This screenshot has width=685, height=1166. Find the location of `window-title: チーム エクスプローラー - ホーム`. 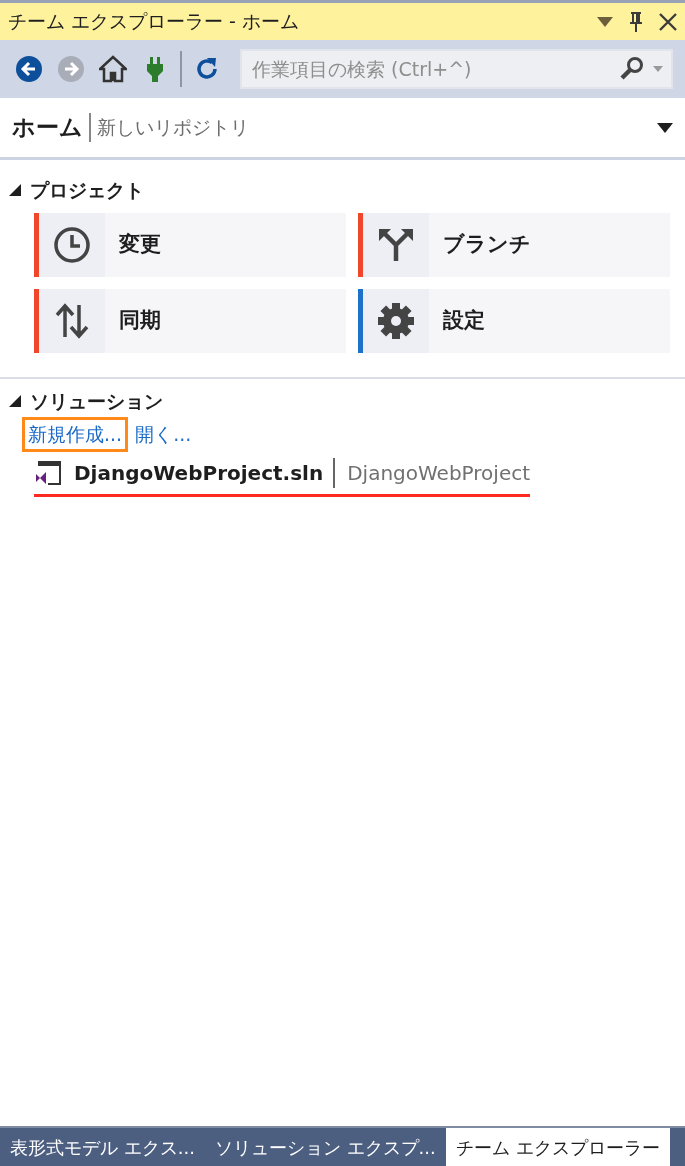

window-title: チーム エクスプローラー - ホーム is located at coordinates (154, 22).